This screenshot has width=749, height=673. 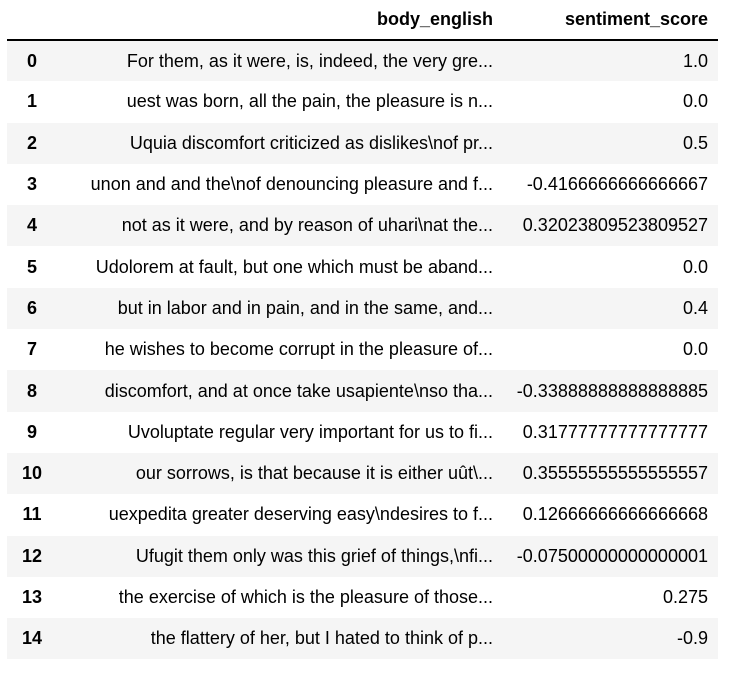 I want to click on row-index-cell: 1, so click(x=31, y=101).